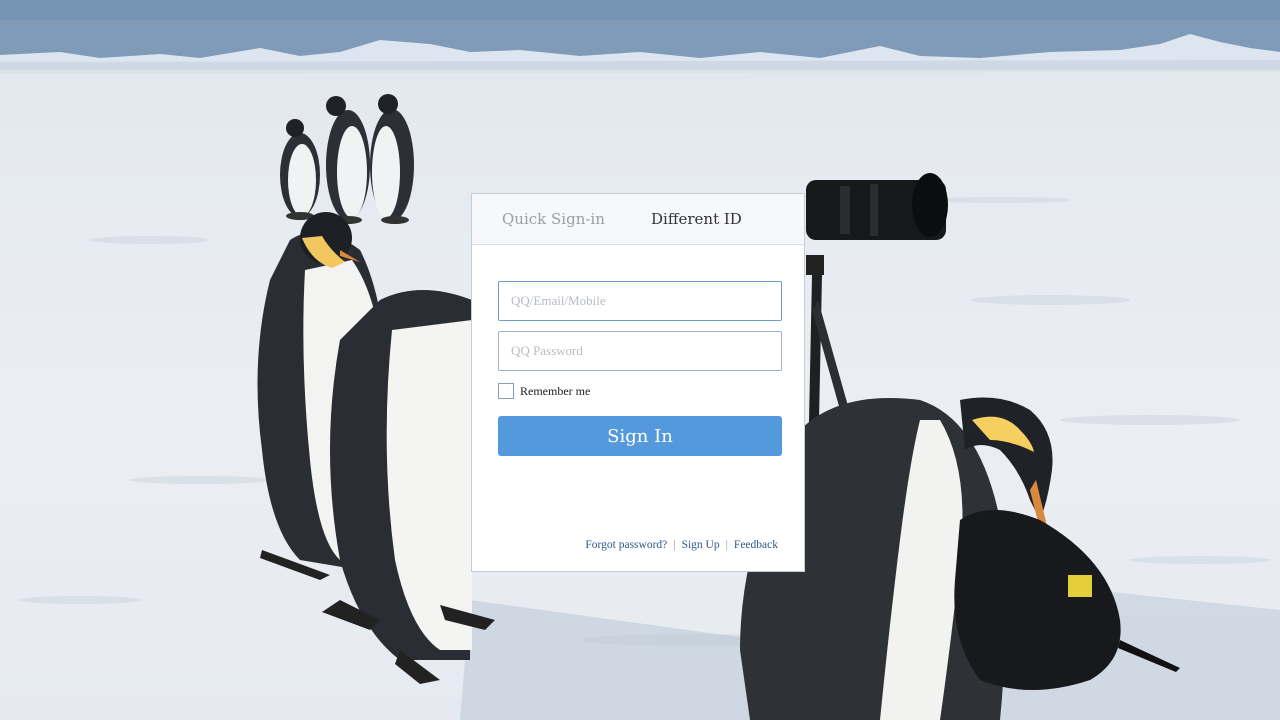 The height and width of the screenshot is (720, 1280). Describe the element at coordinates (640, 301) in the screenshot. I see `username-input` at that location.